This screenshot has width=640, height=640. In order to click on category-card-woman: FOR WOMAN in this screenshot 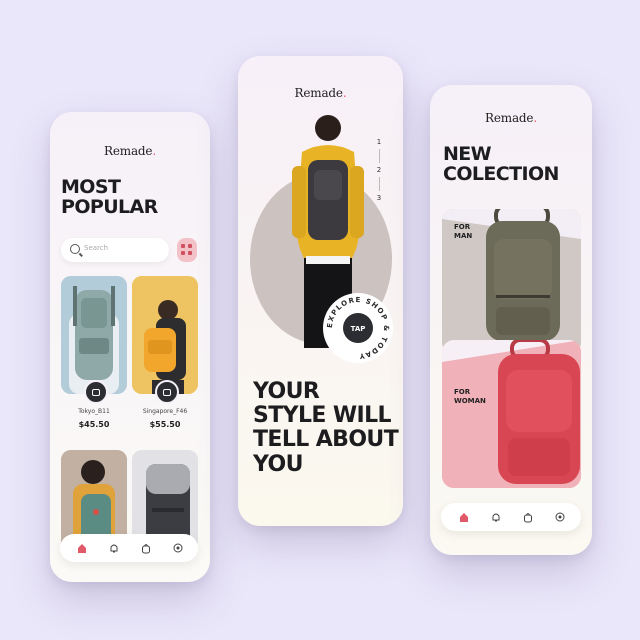, I will do `click(511, 414)`.